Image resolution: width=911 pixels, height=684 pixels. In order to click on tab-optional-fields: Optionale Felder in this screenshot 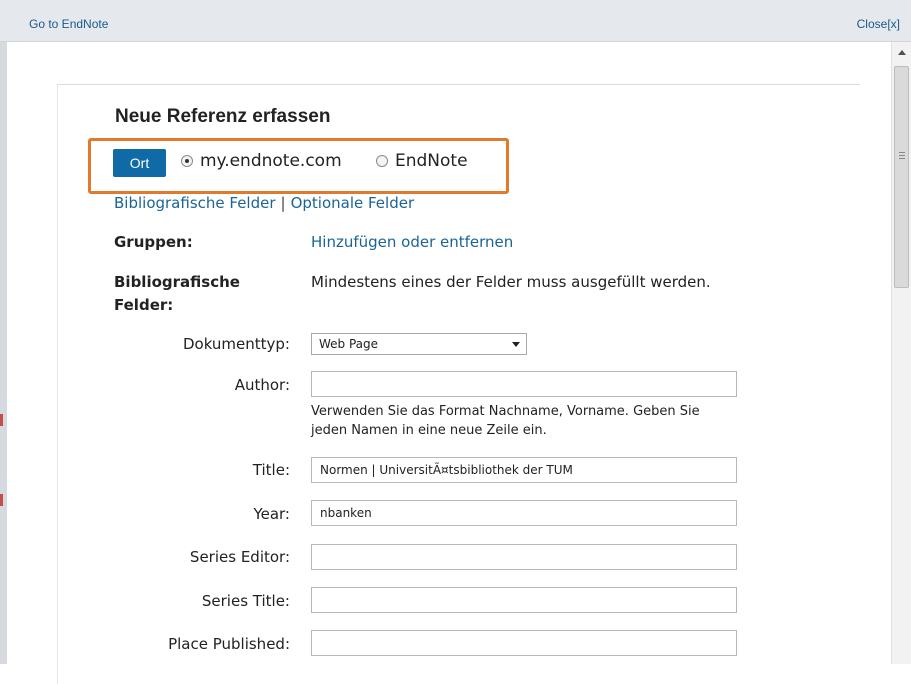, I will do `click(353, 203)`.